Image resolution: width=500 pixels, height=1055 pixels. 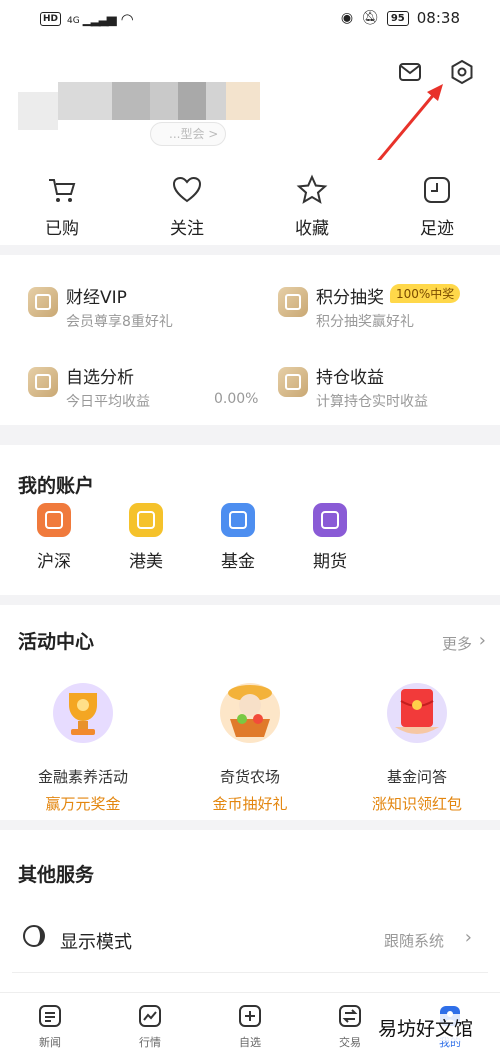 I want to click on service-subtitle: 今日平均收益, so click(x=108, y=402).